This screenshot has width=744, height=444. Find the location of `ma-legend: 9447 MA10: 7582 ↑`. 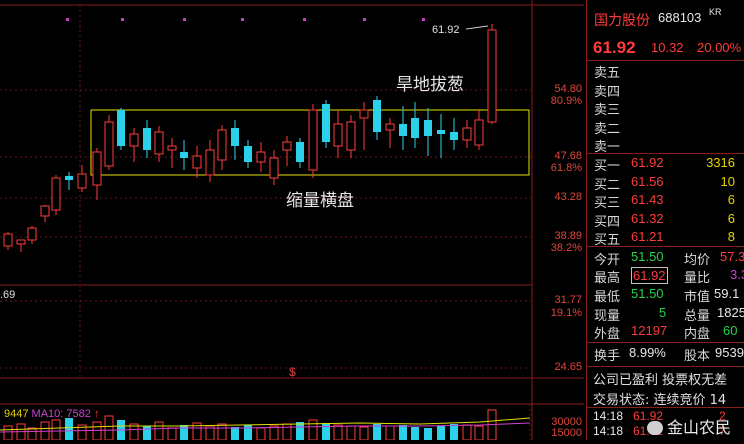

ma-legend: 9447 MA10: 7582 ↑ is located at coordinates (51, 414).